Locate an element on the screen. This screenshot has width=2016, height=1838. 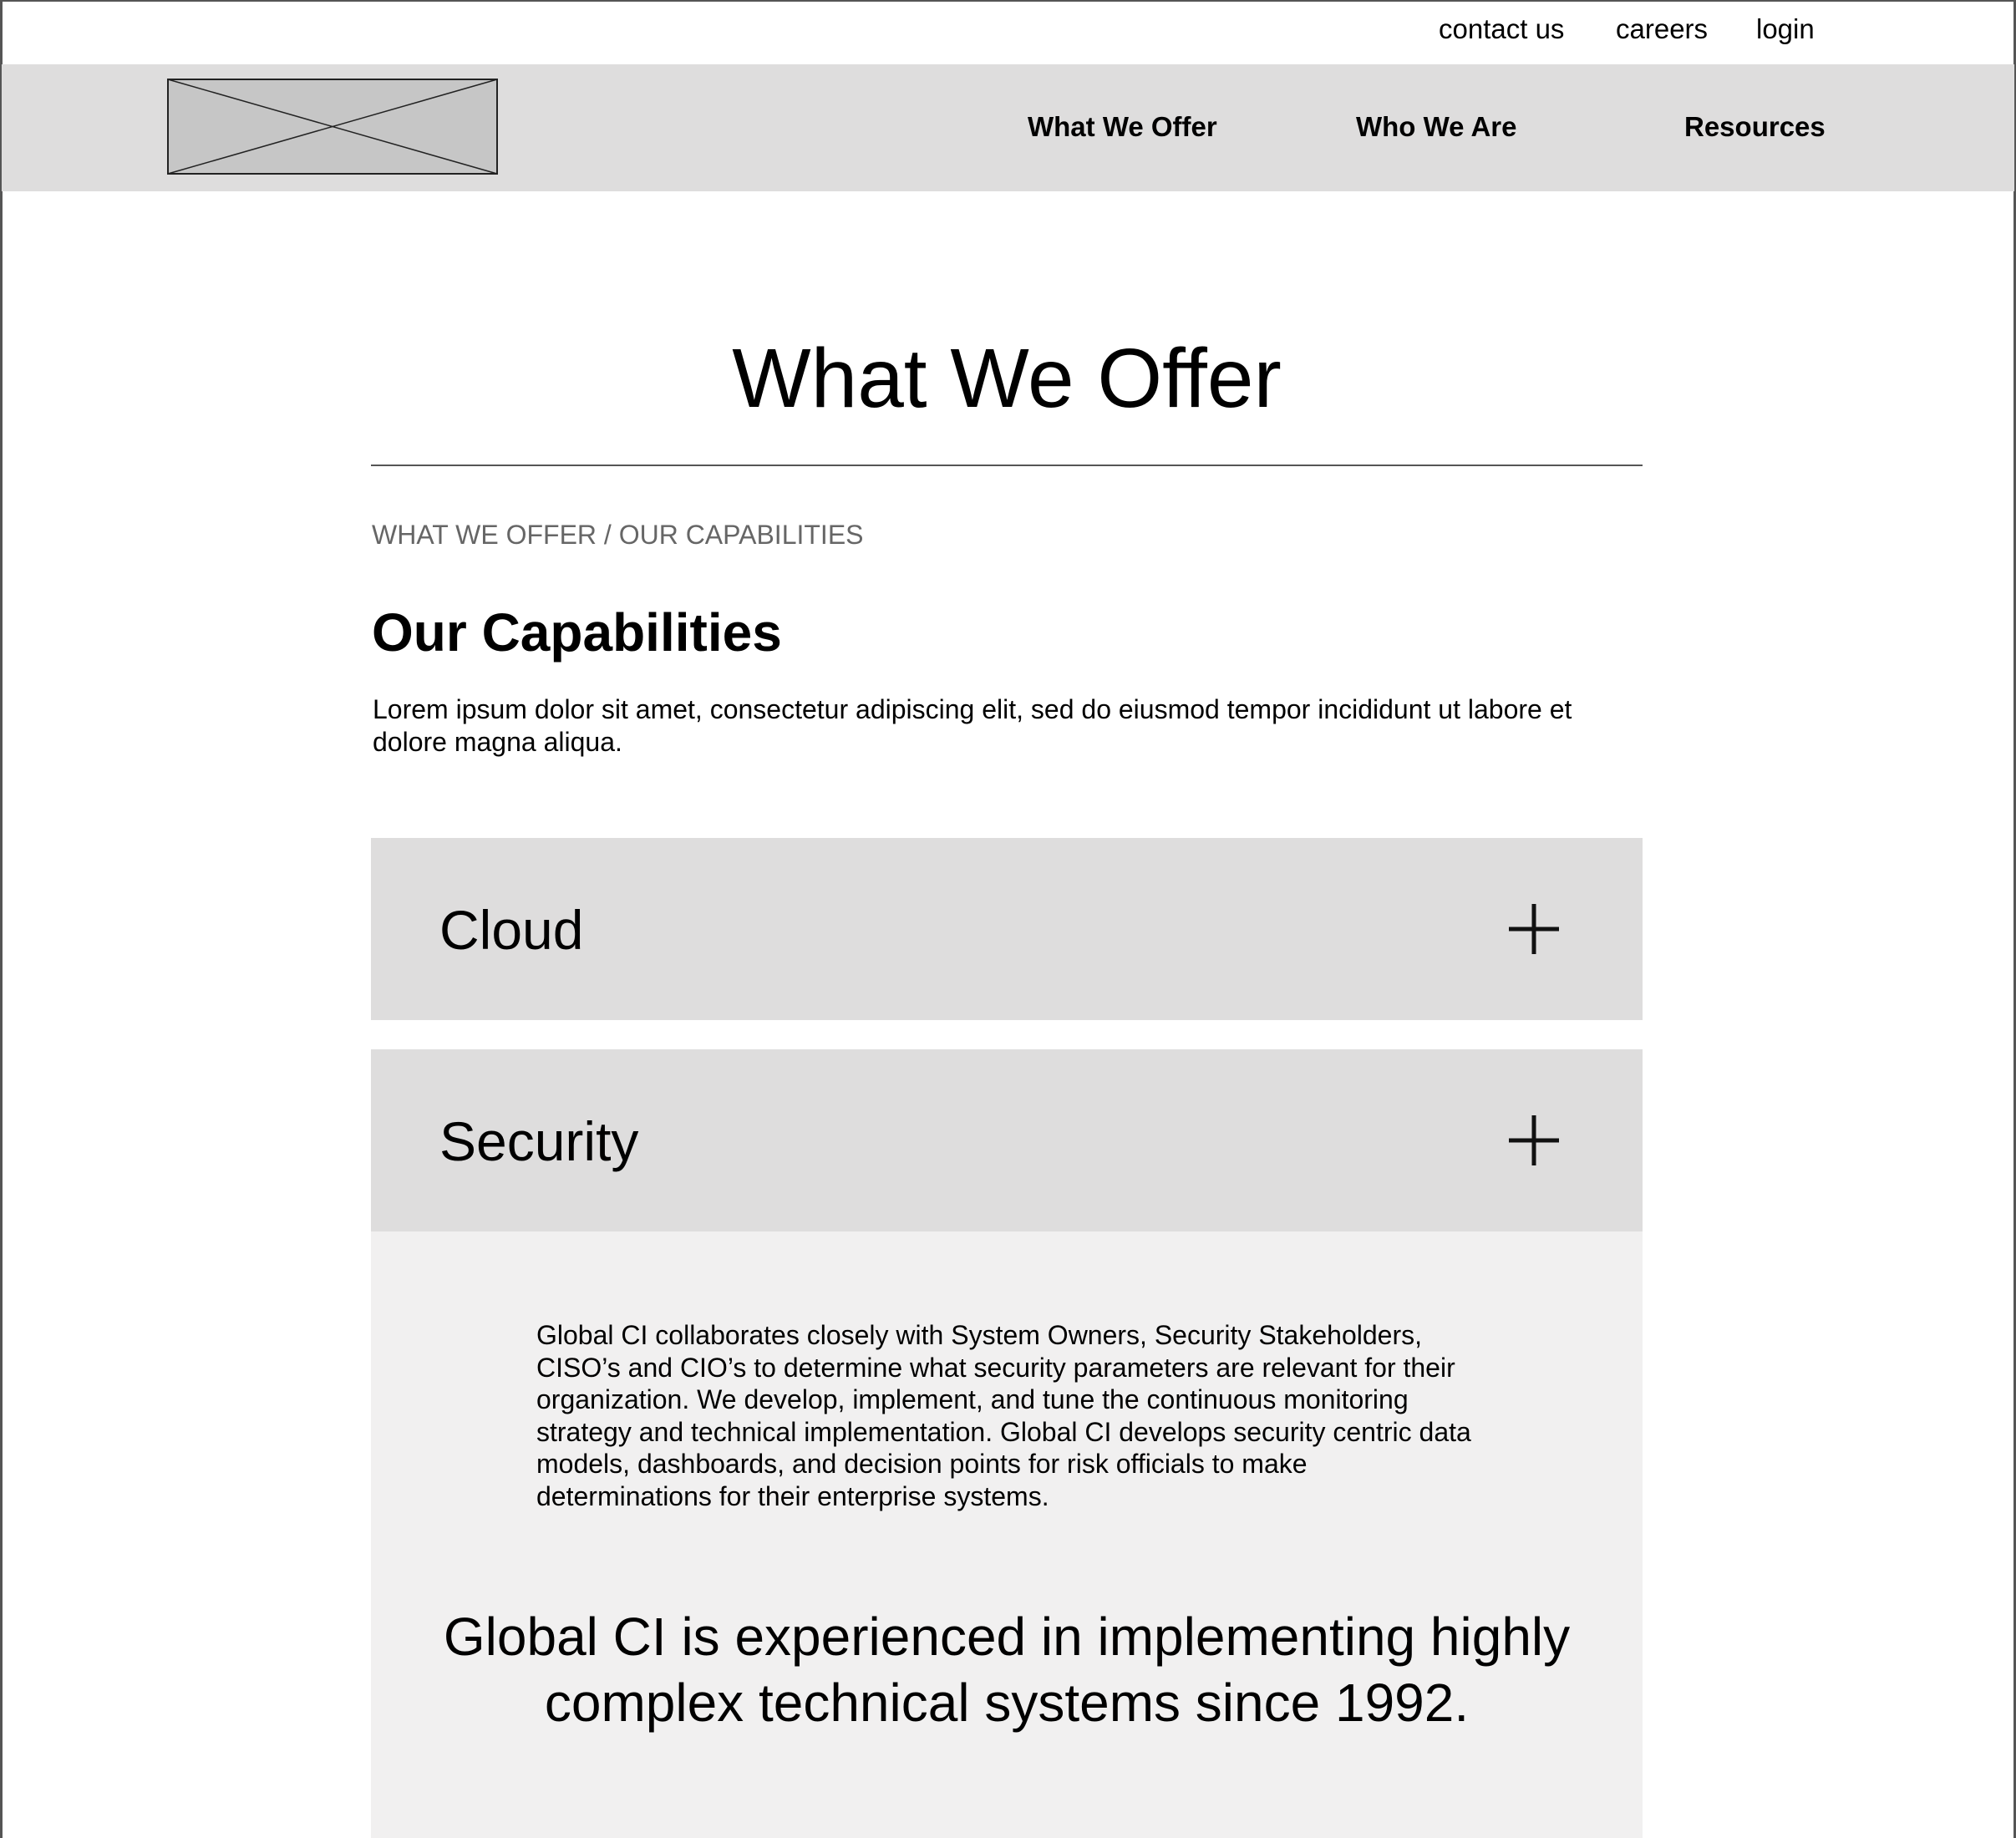
careers-link: careers is located at coordinates (1662, 29).